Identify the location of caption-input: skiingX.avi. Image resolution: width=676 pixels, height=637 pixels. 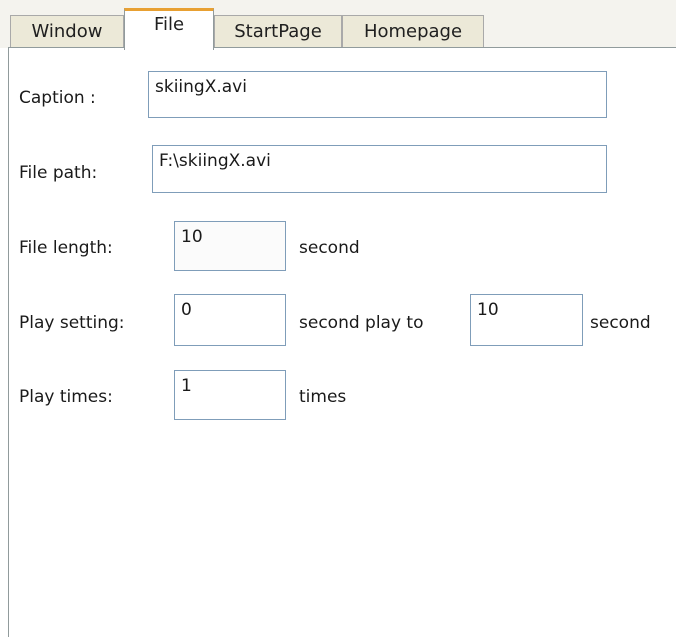
(377, 94).